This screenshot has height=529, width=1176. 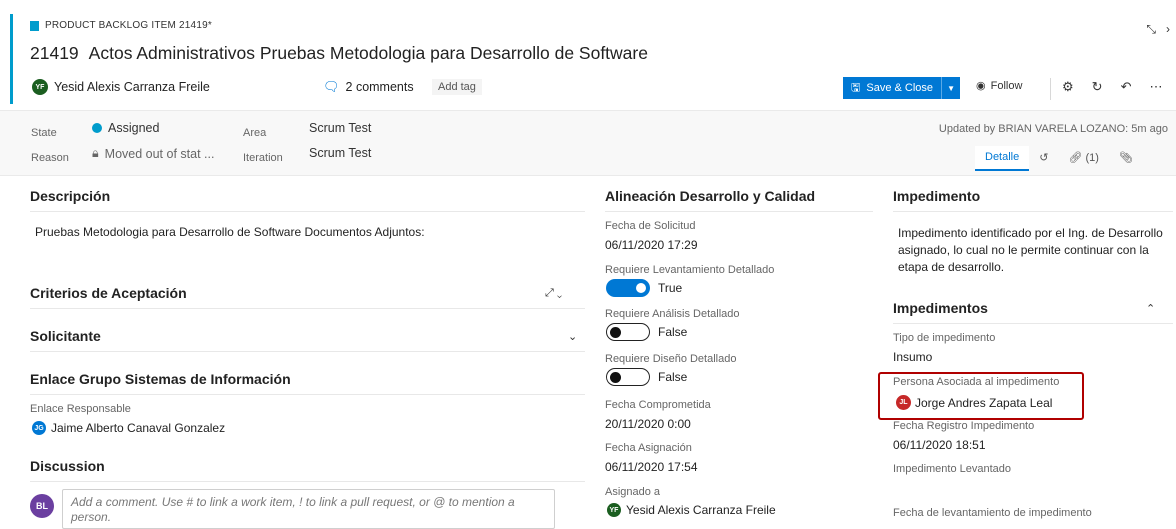 I want to click on updated-by: Updated by BRIAN VARELA LOZANO: 5m ago, so click(x=1053, y=129).